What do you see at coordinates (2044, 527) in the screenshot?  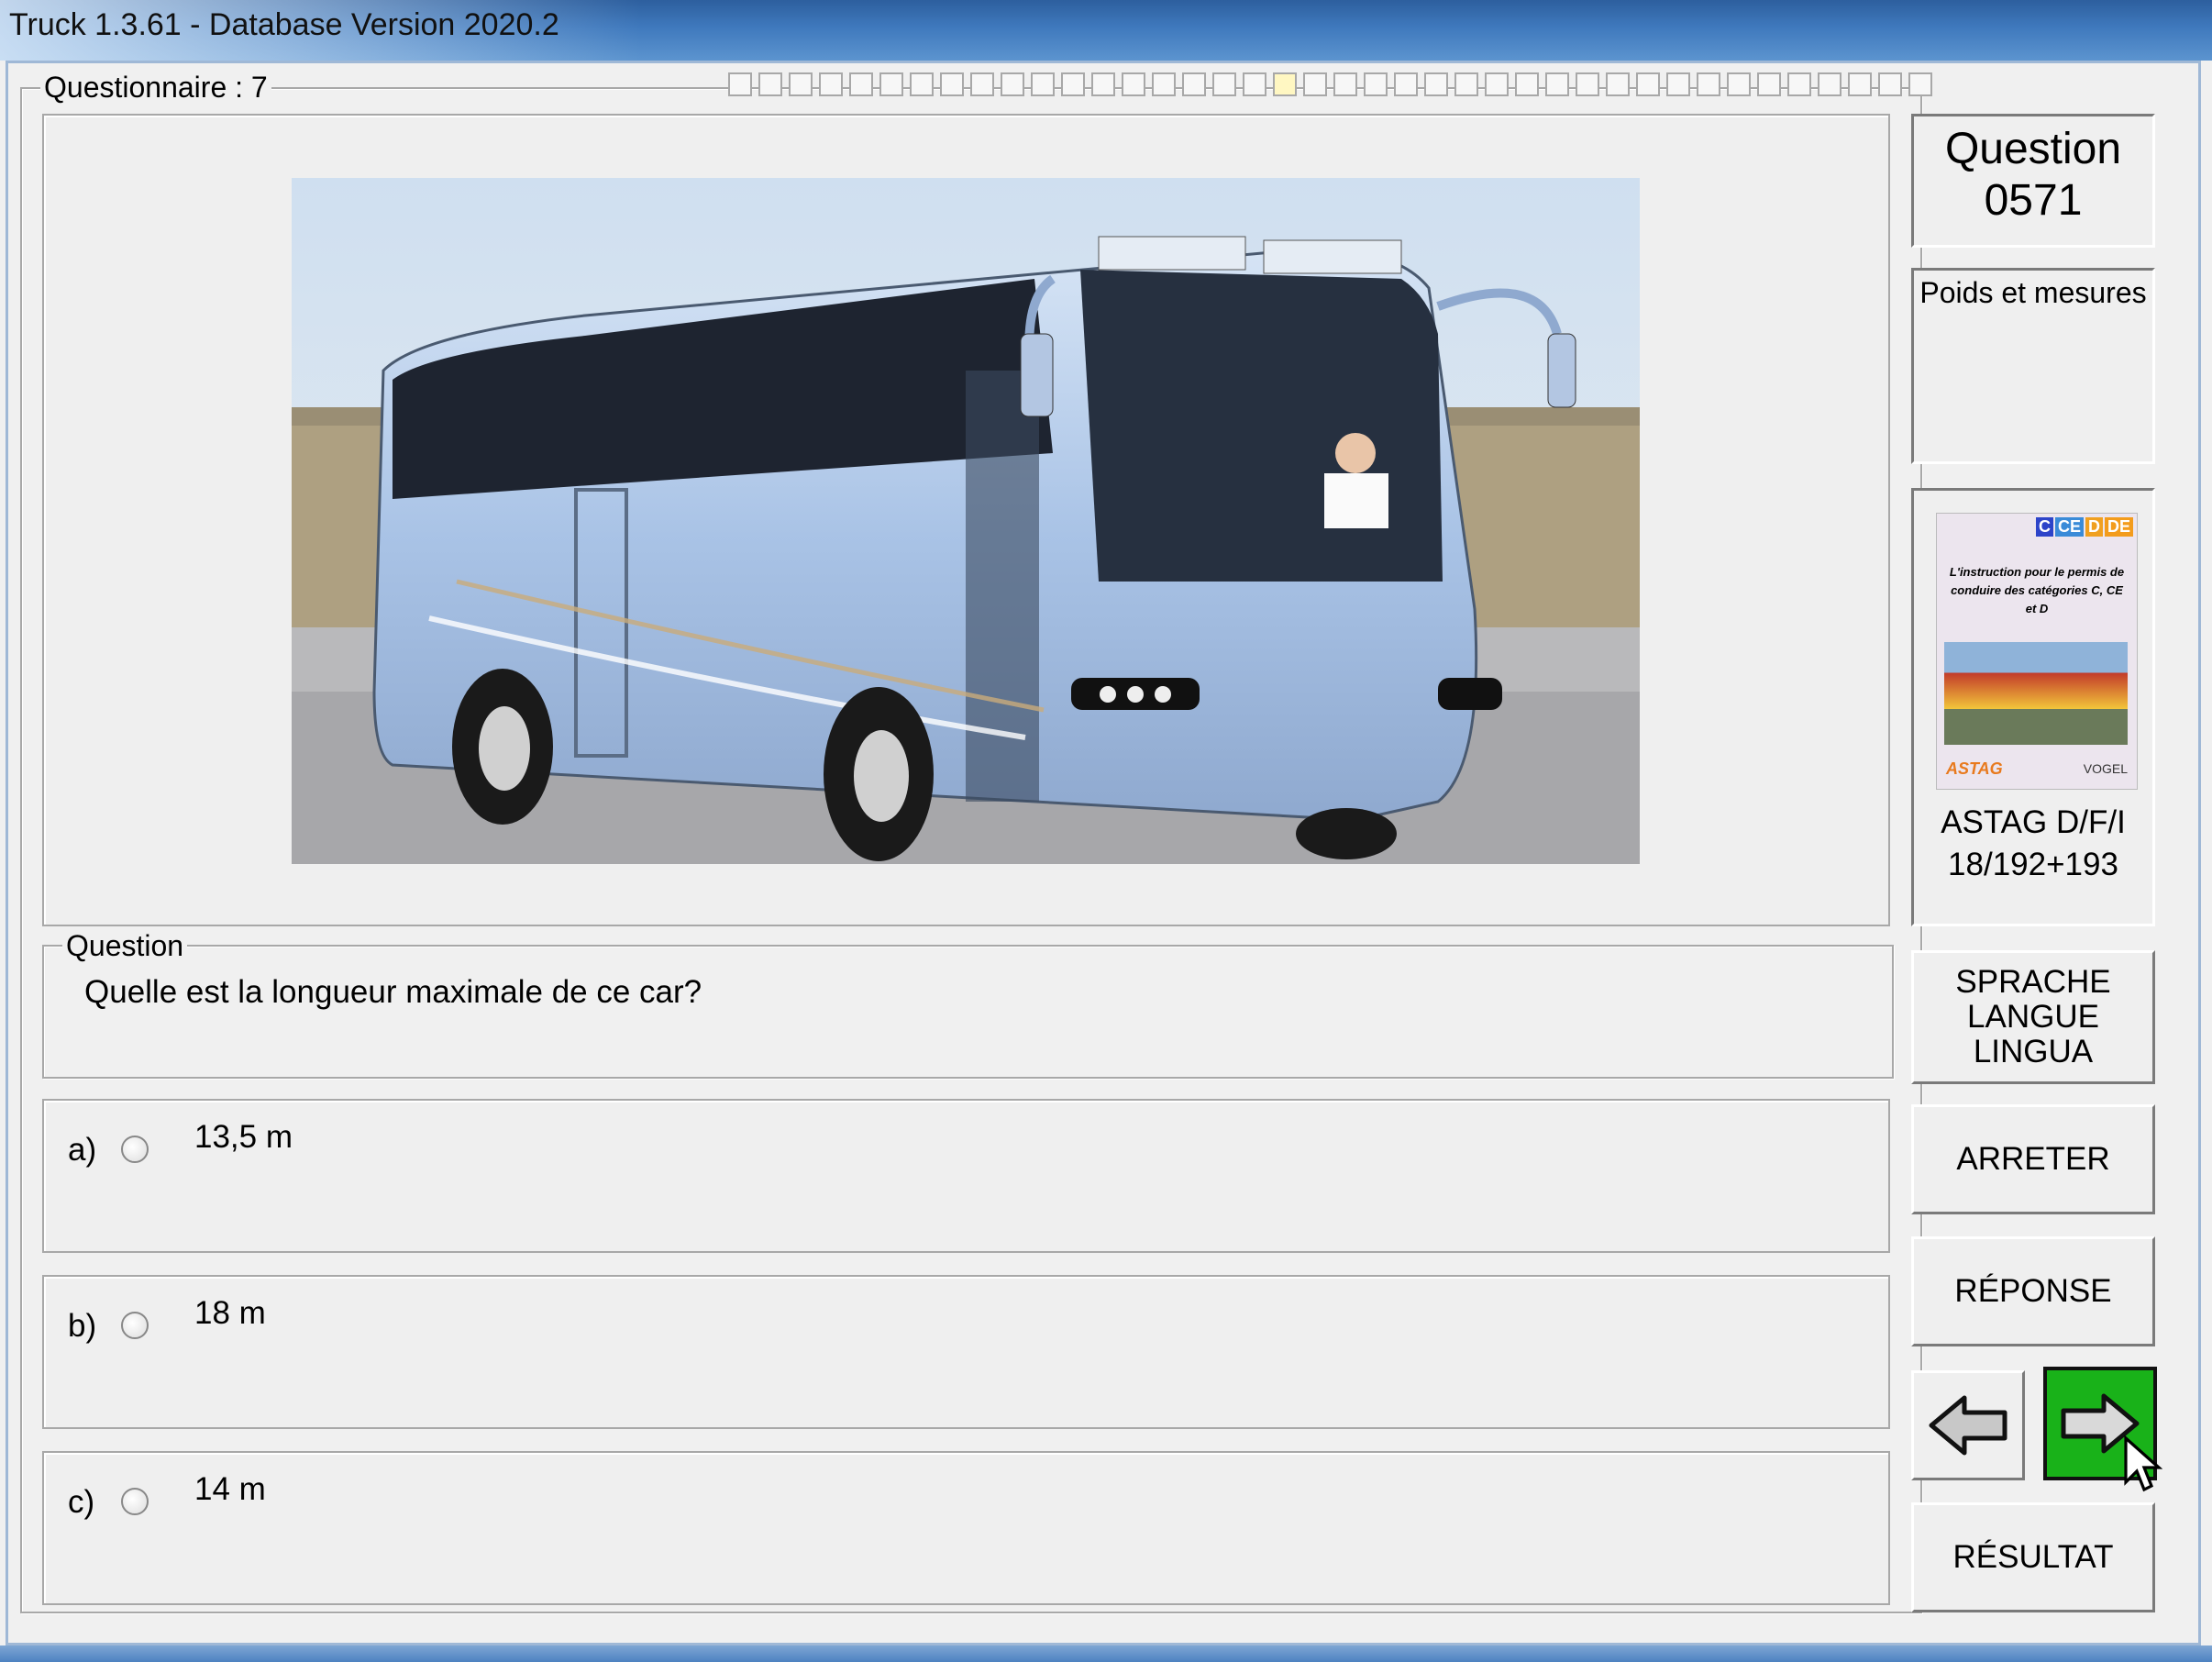 I see `badge-c: C` at bounding box center [2044, 527].